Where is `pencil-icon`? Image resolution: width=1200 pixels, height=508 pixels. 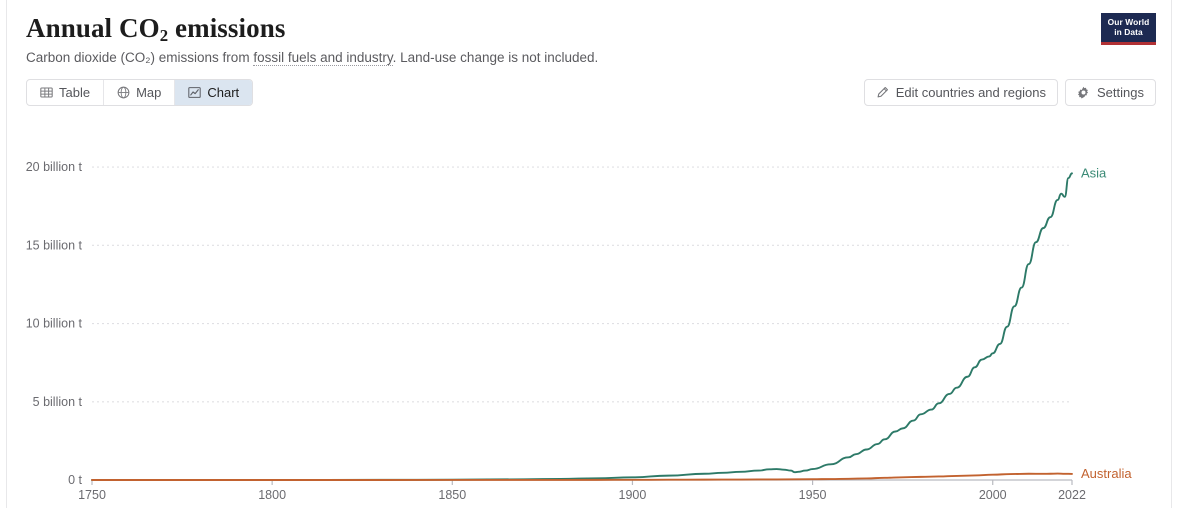 pencil-icon is located at coordinates (882, 92).